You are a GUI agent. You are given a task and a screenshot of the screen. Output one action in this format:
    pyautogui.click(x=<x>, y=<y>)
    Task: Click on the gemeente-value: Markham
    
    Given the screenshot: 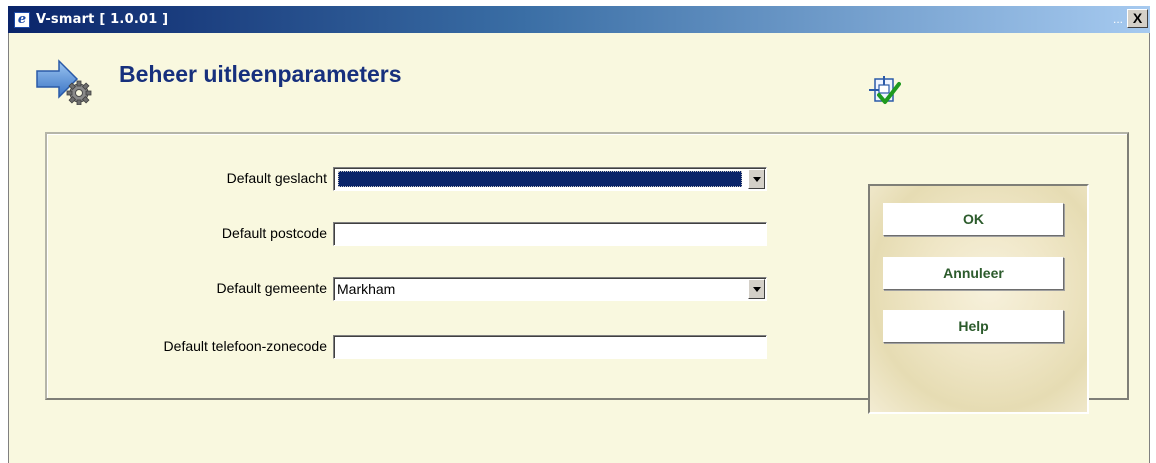 What is the action you would take?
    pyautogui.click(x=366, y=289)
    